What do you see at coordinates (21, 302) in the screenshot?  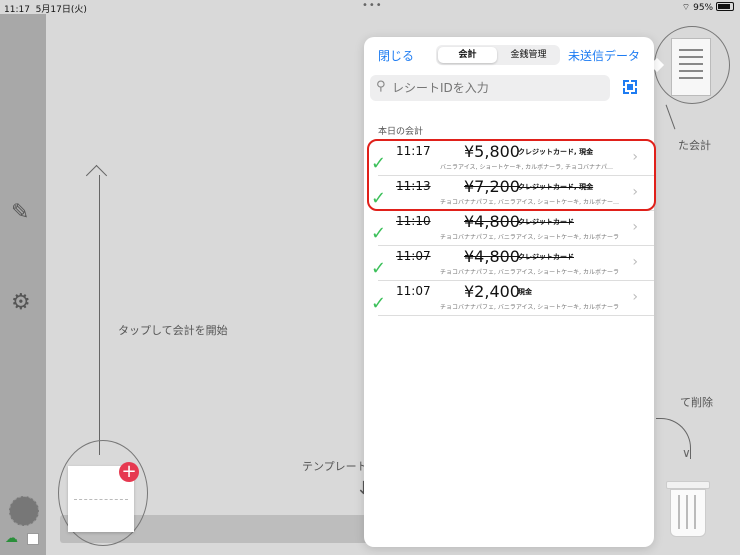 I see `gear-icon: ⚙` at bounding box center [21, 302].